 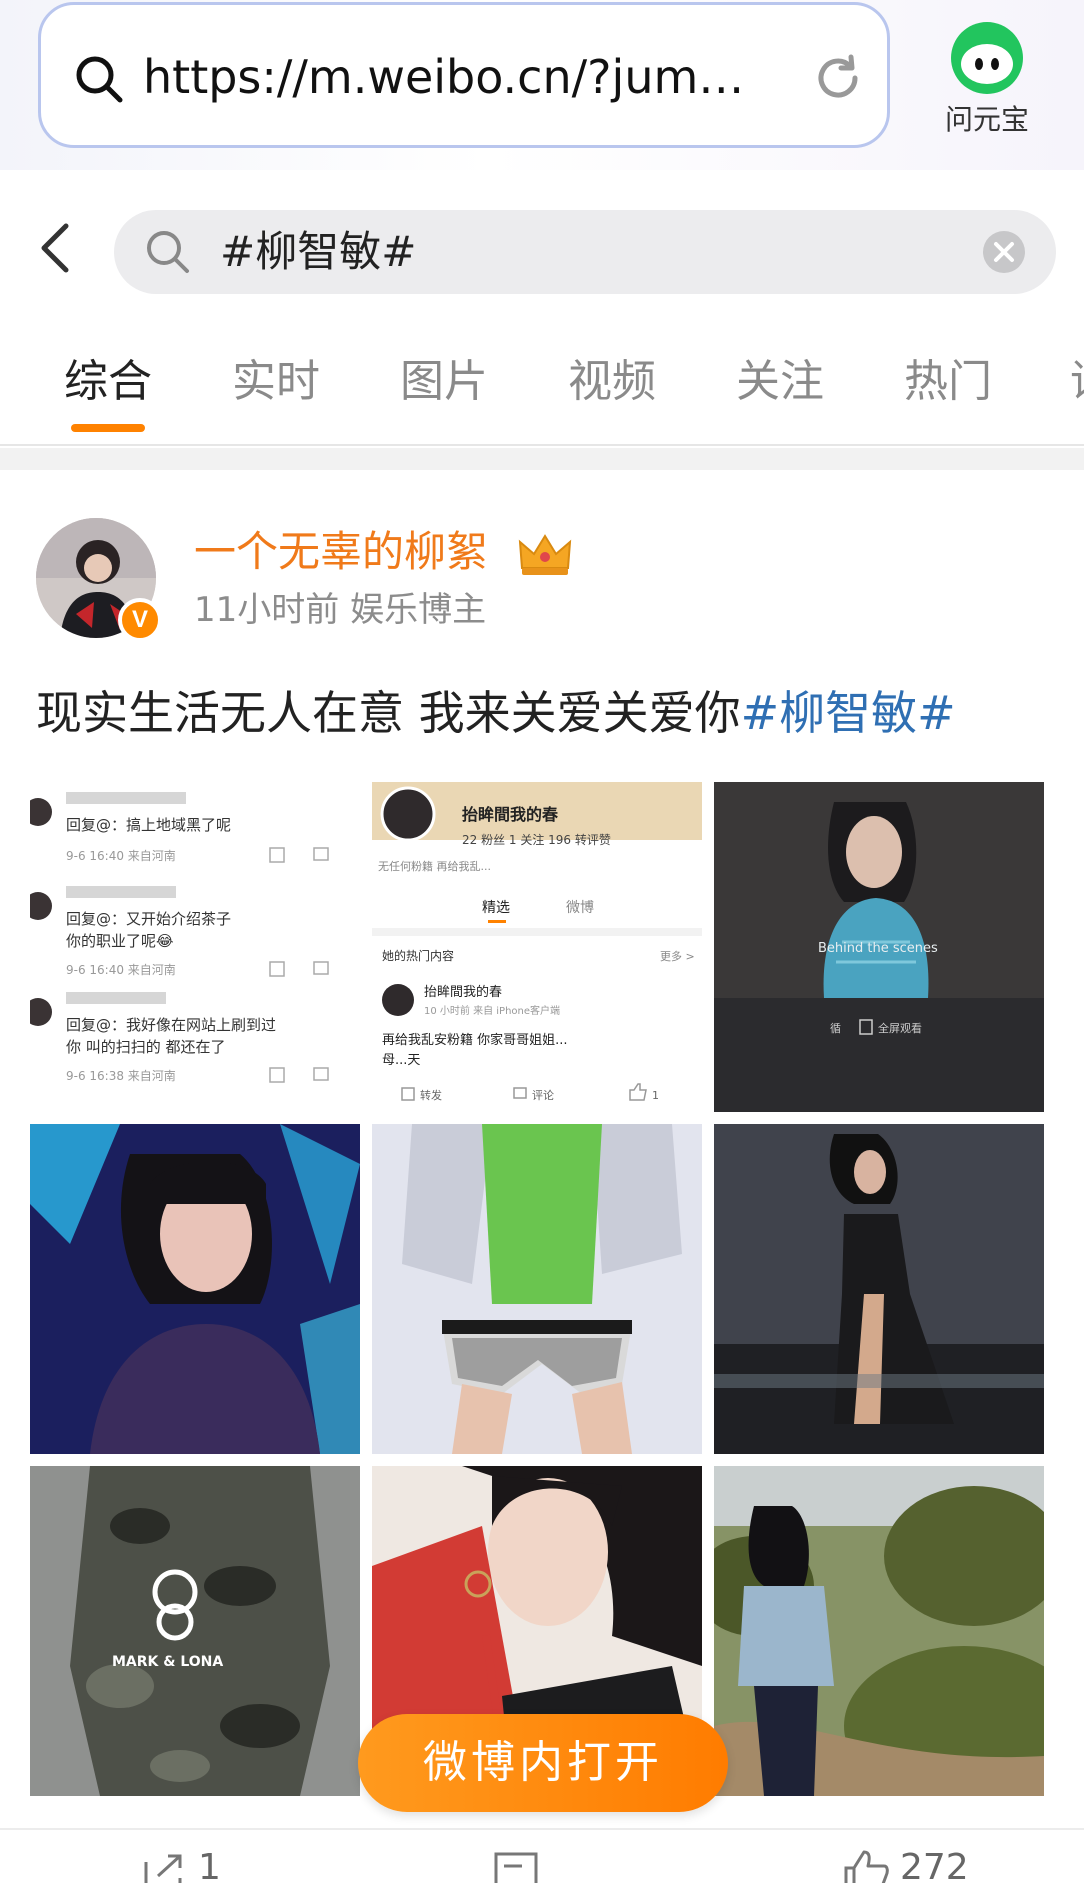 I want to click on reload-icon, so click(x=838, y=78).